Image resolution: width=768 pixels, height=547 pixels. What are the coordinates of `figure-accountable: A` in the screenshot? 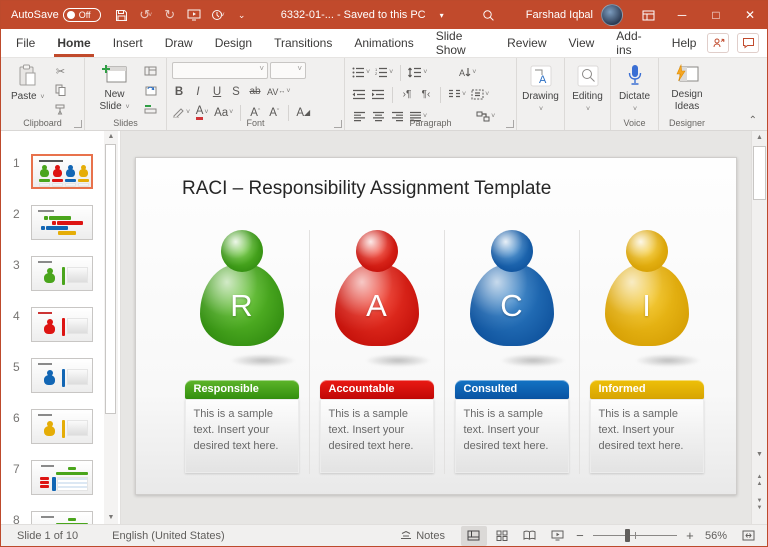 It's located at (376, 299).